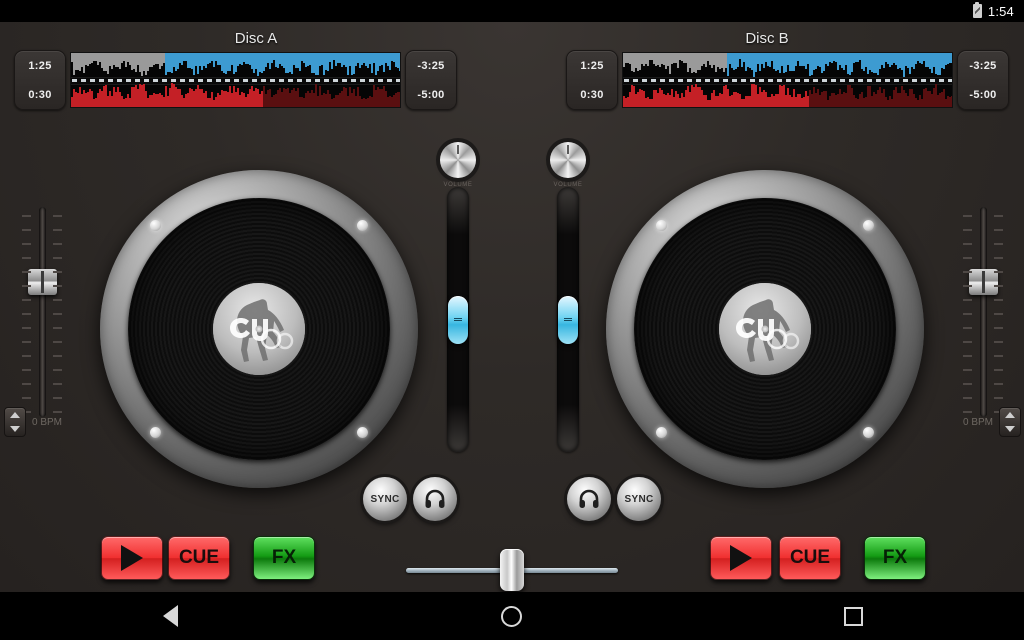 This screenshot has height=640, width=1024. I want to click on deck-a-channel-fader, so click(458, 319).